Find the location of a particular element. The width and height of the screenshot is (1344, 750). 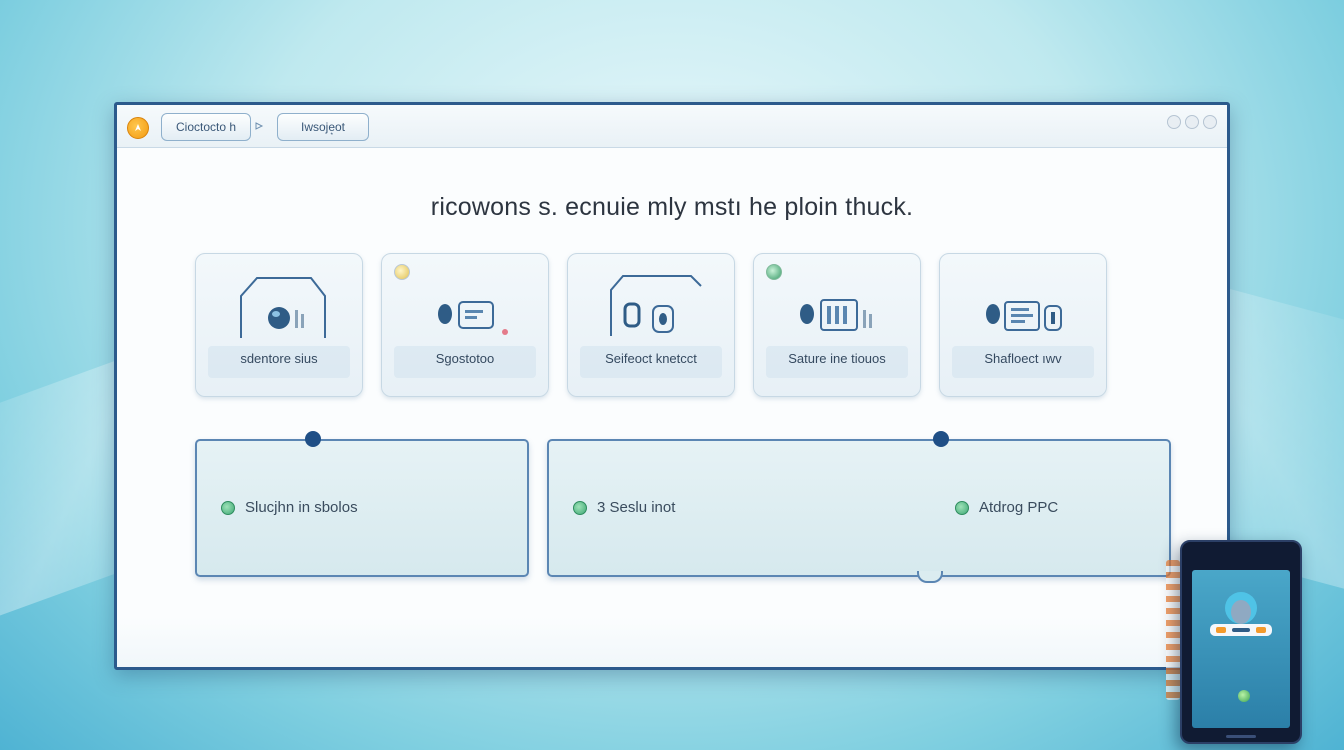

card-label: Seifeoct knetcct is located at coordinates (651, 358).